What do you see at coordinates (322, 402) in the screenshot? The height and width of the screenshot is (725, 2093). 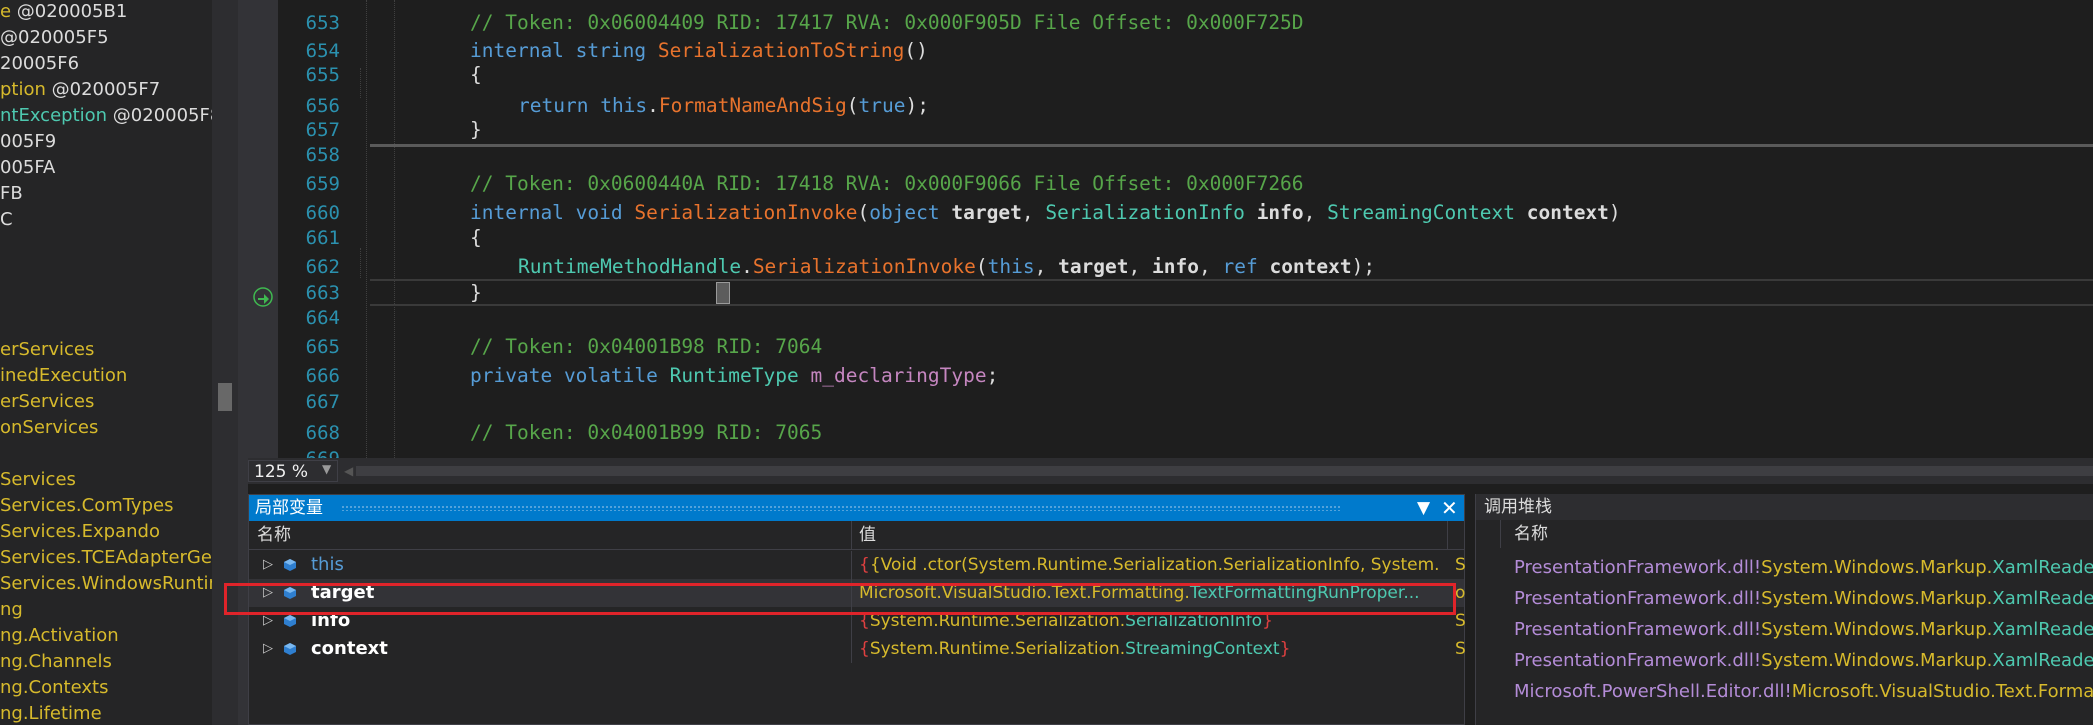 I see `line-number: 667` at bounding box center [322, 402].